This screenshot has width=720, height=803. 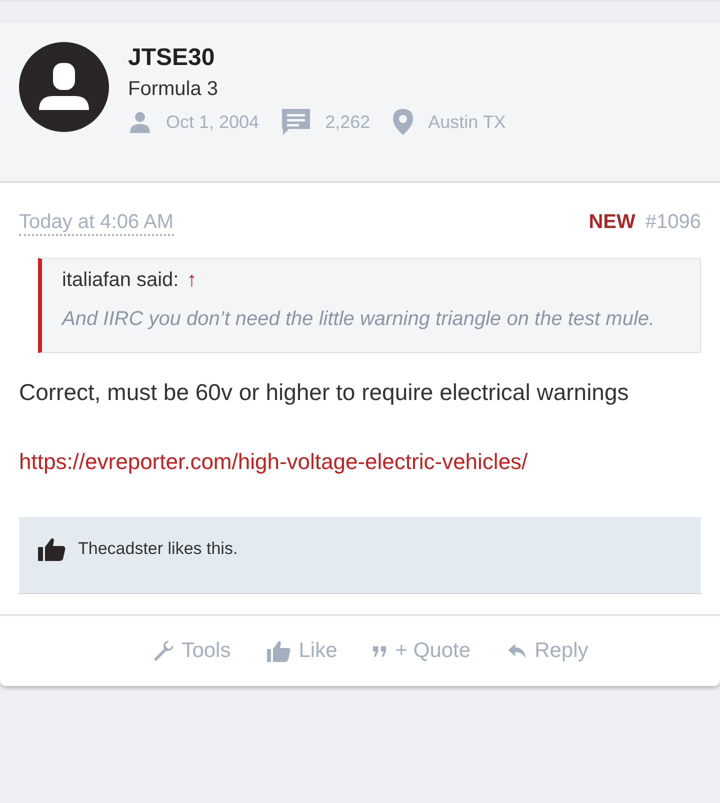 What do you see at coordinates (191, 280) in the screenshot?
I see `jump-to-quote-link: ↑` at bounding box center [191, 280].